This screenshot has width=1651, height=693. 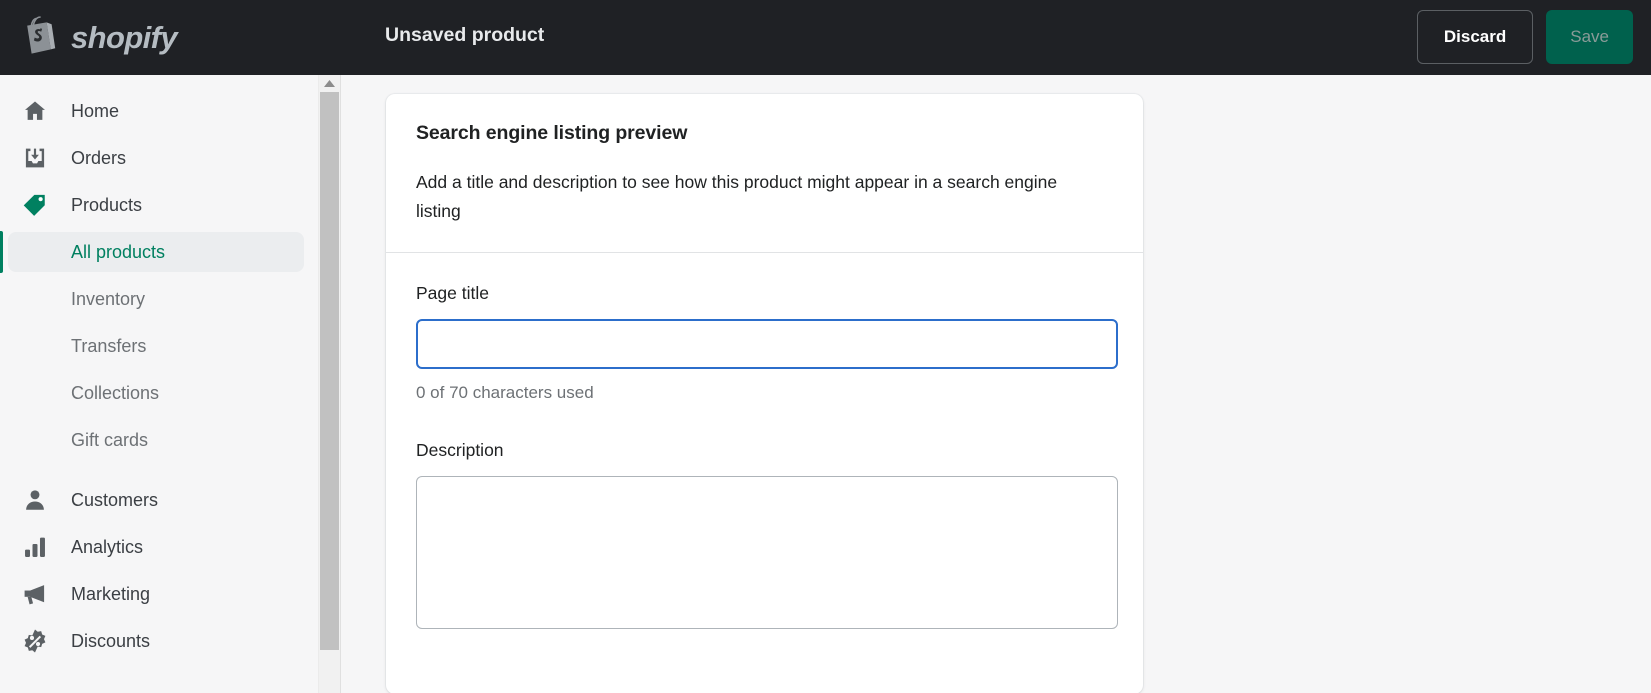 I want to click on card-title: Search engine listing preview, so click(x=552, y=133).